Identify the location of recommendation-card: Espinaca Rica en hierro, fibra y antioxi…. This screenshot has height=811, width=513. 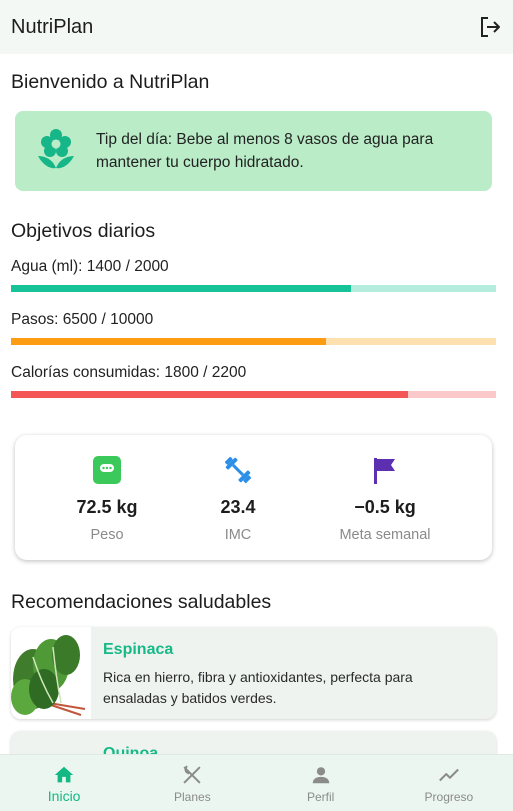
(253, 673).